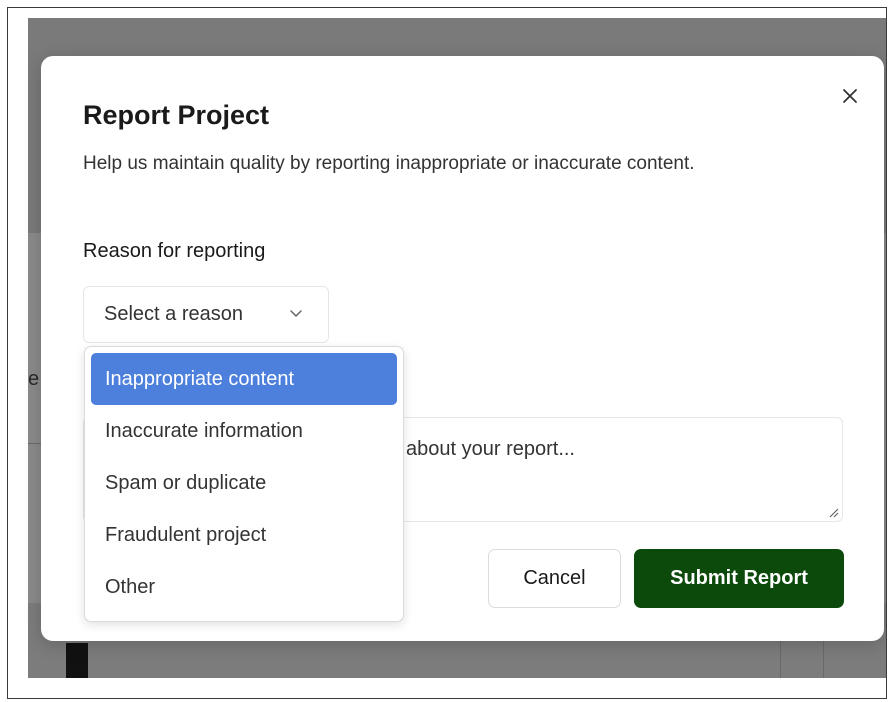  I want to click on resize-handle-icon, so click(833, 512).